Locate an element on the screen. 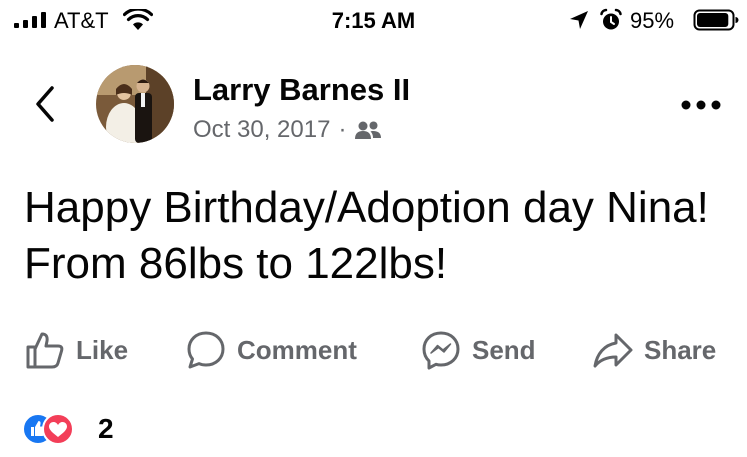 The height and width of the screenshot is (457, 747). share-label: Share is located at coordinates (680, 349).